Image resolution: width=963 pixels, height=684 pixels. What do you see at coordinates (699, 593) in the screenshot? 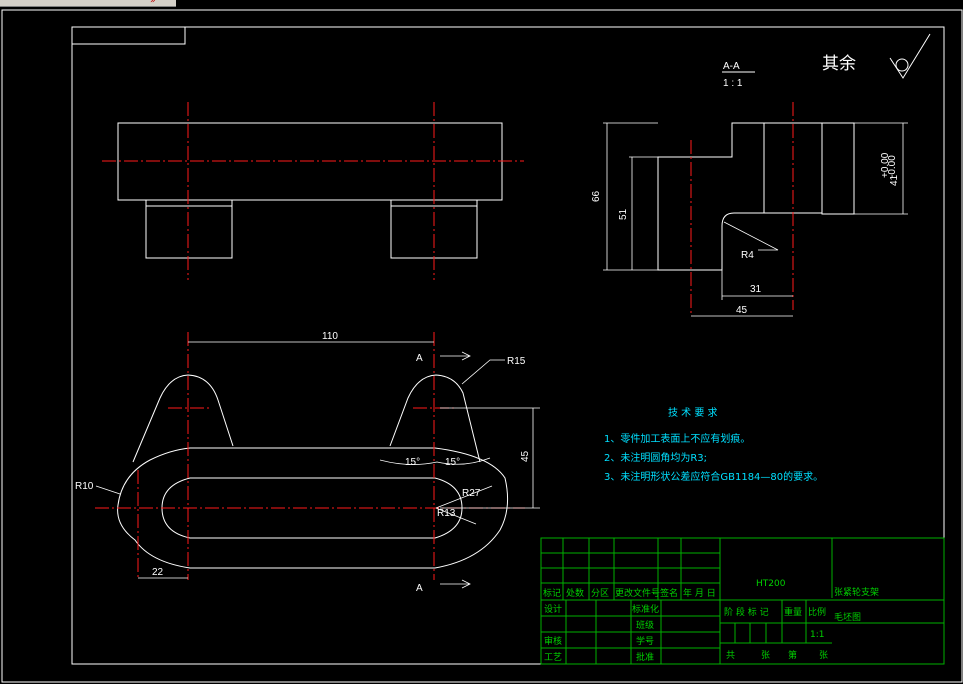
I see `svg-text: 年 月 日` at bounding box center [699, 593].